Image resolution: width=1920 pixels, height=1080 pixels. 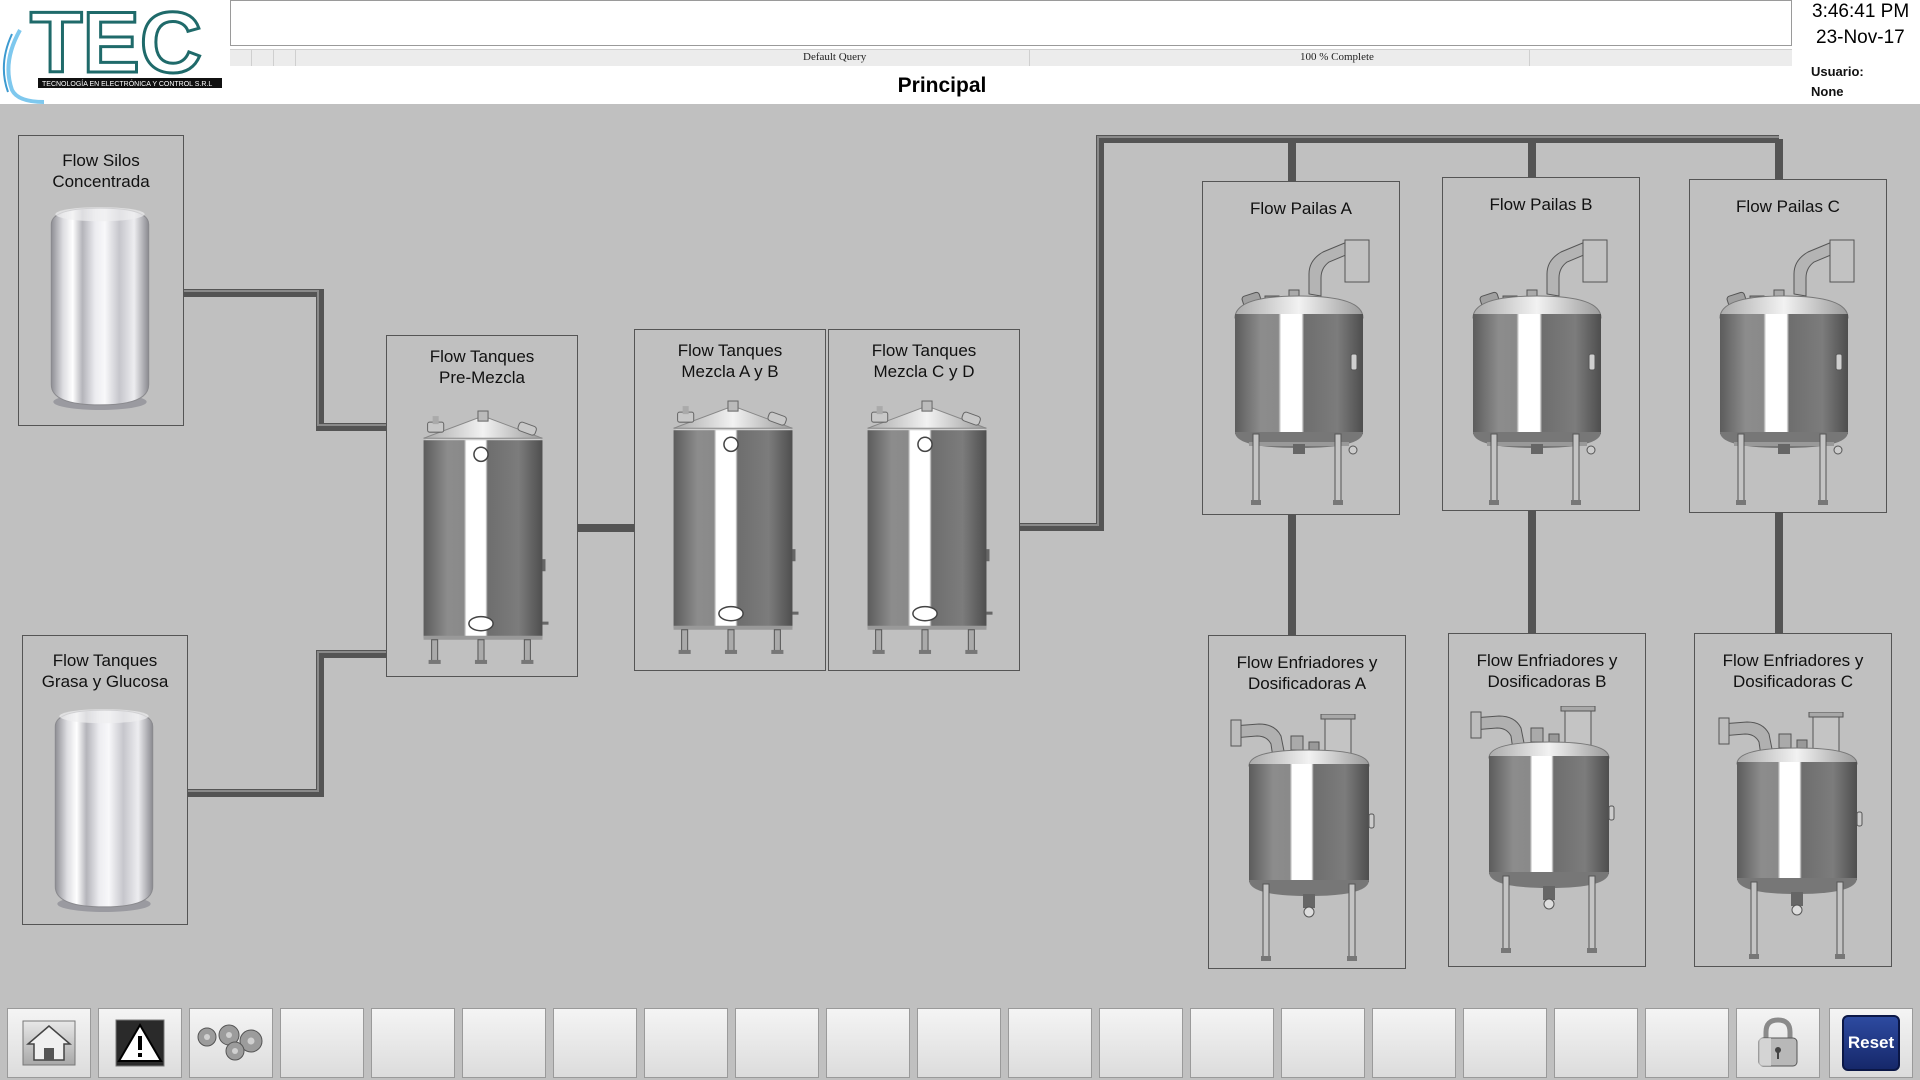 What do you see at coordinates (105, 671) in the screenshot?
I see `panel-label: Flow Tanques Grasa y Glucosa` at bounding box center [105, 671].